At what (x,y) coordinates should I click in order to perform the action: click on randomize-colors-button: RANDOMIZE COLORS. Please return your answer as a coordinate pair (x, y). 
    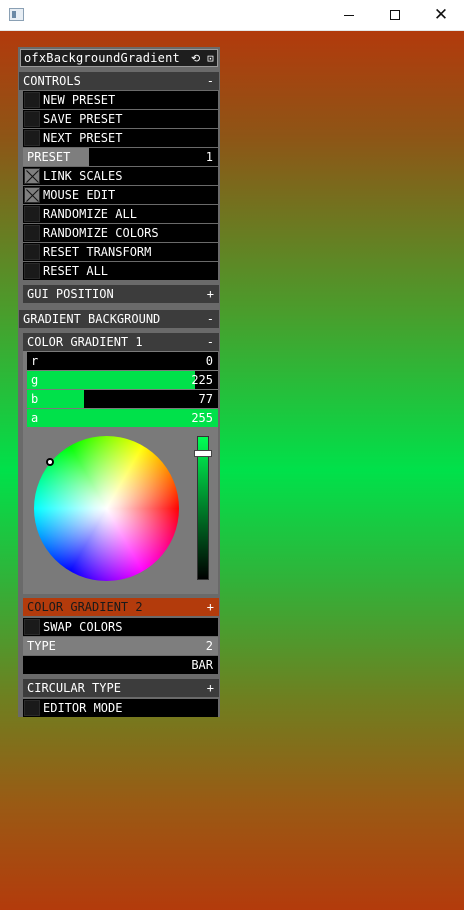
    Looking at the image, I should click on (120, 233).